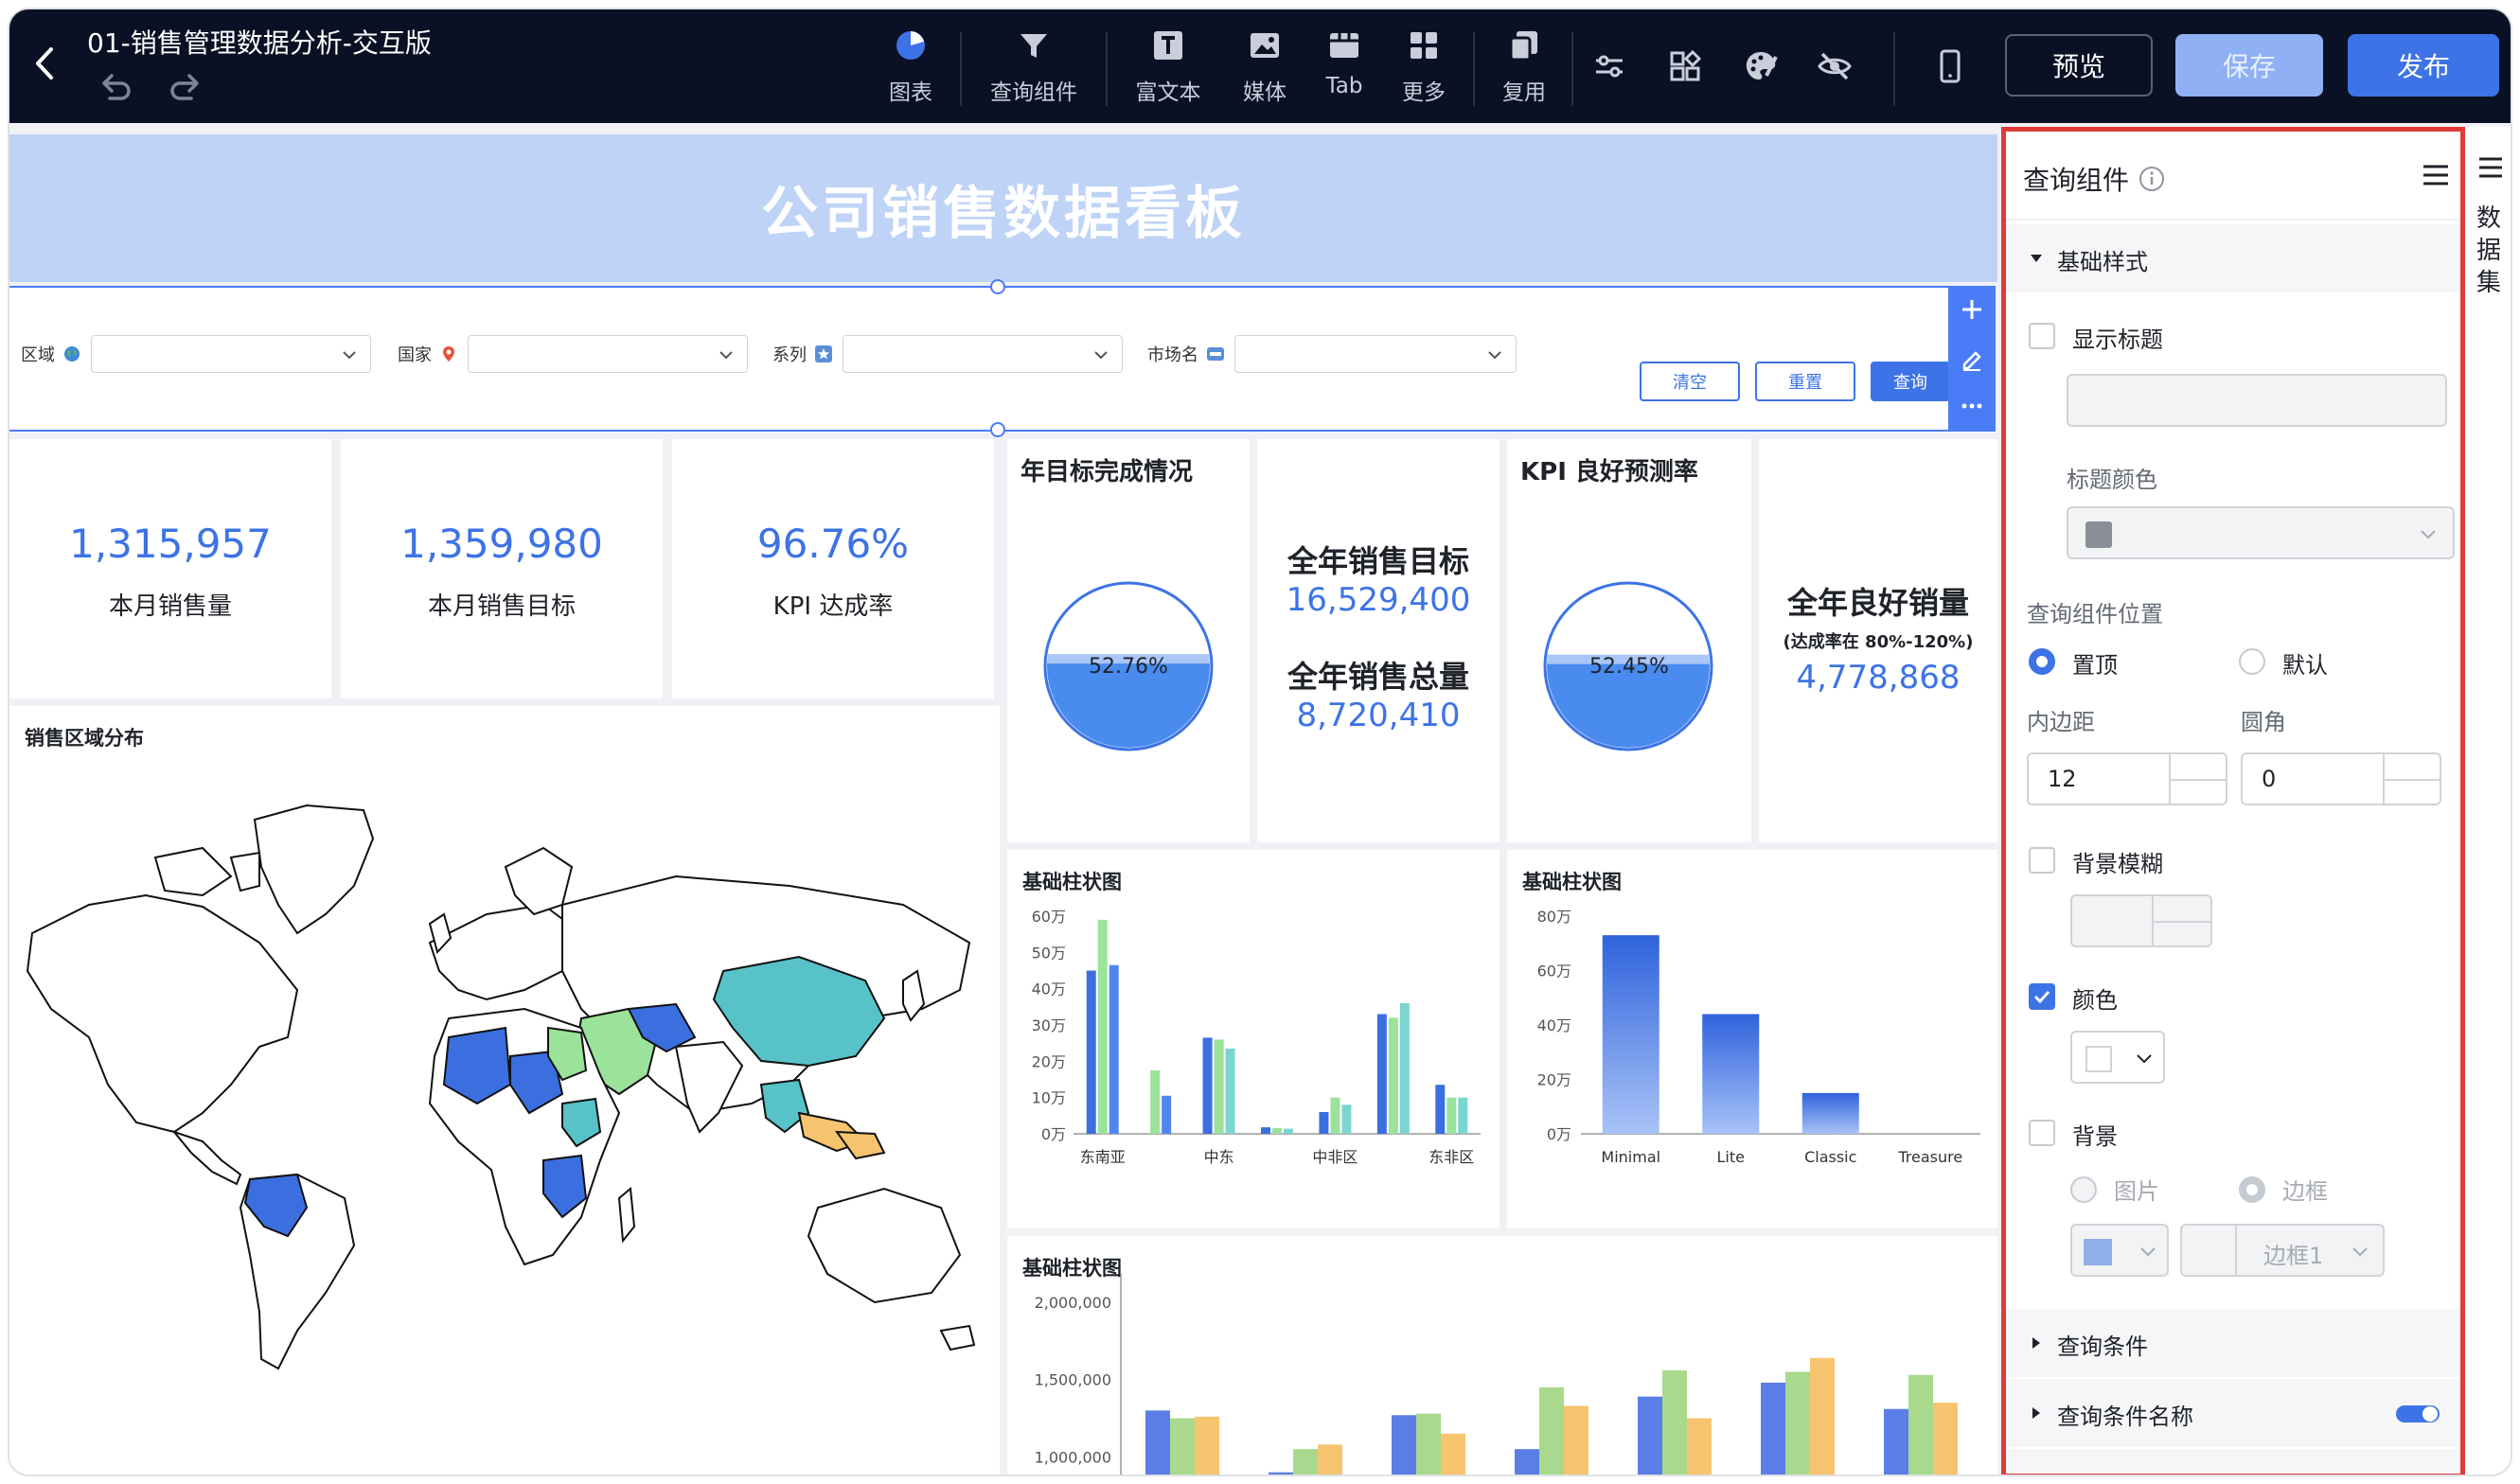  I want to click on preview-button: 预览, so click(2079, 65).